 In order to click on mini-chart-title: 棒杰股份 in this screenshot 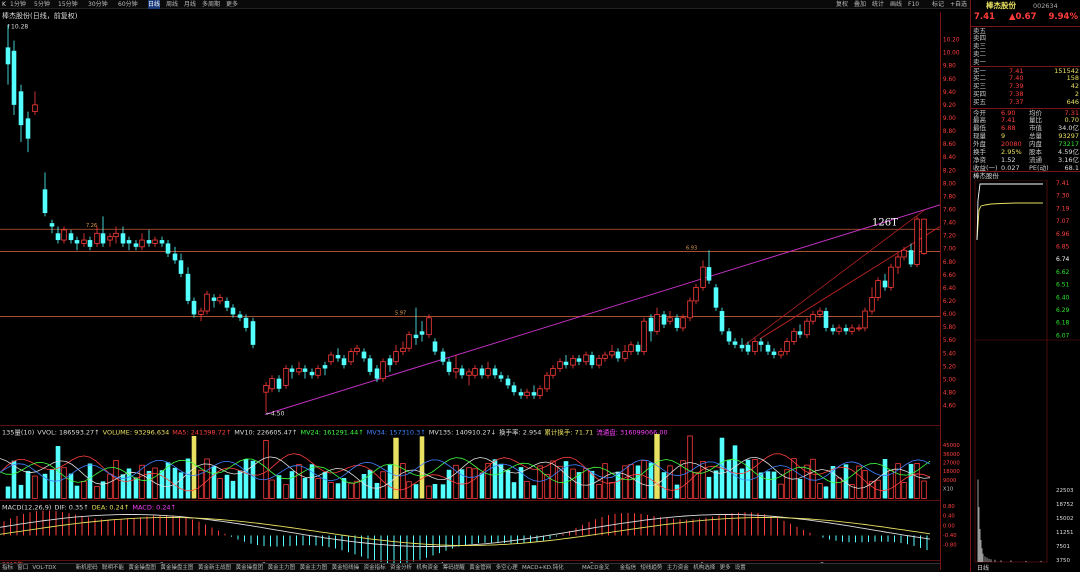, I will do `click(986, 176)`.